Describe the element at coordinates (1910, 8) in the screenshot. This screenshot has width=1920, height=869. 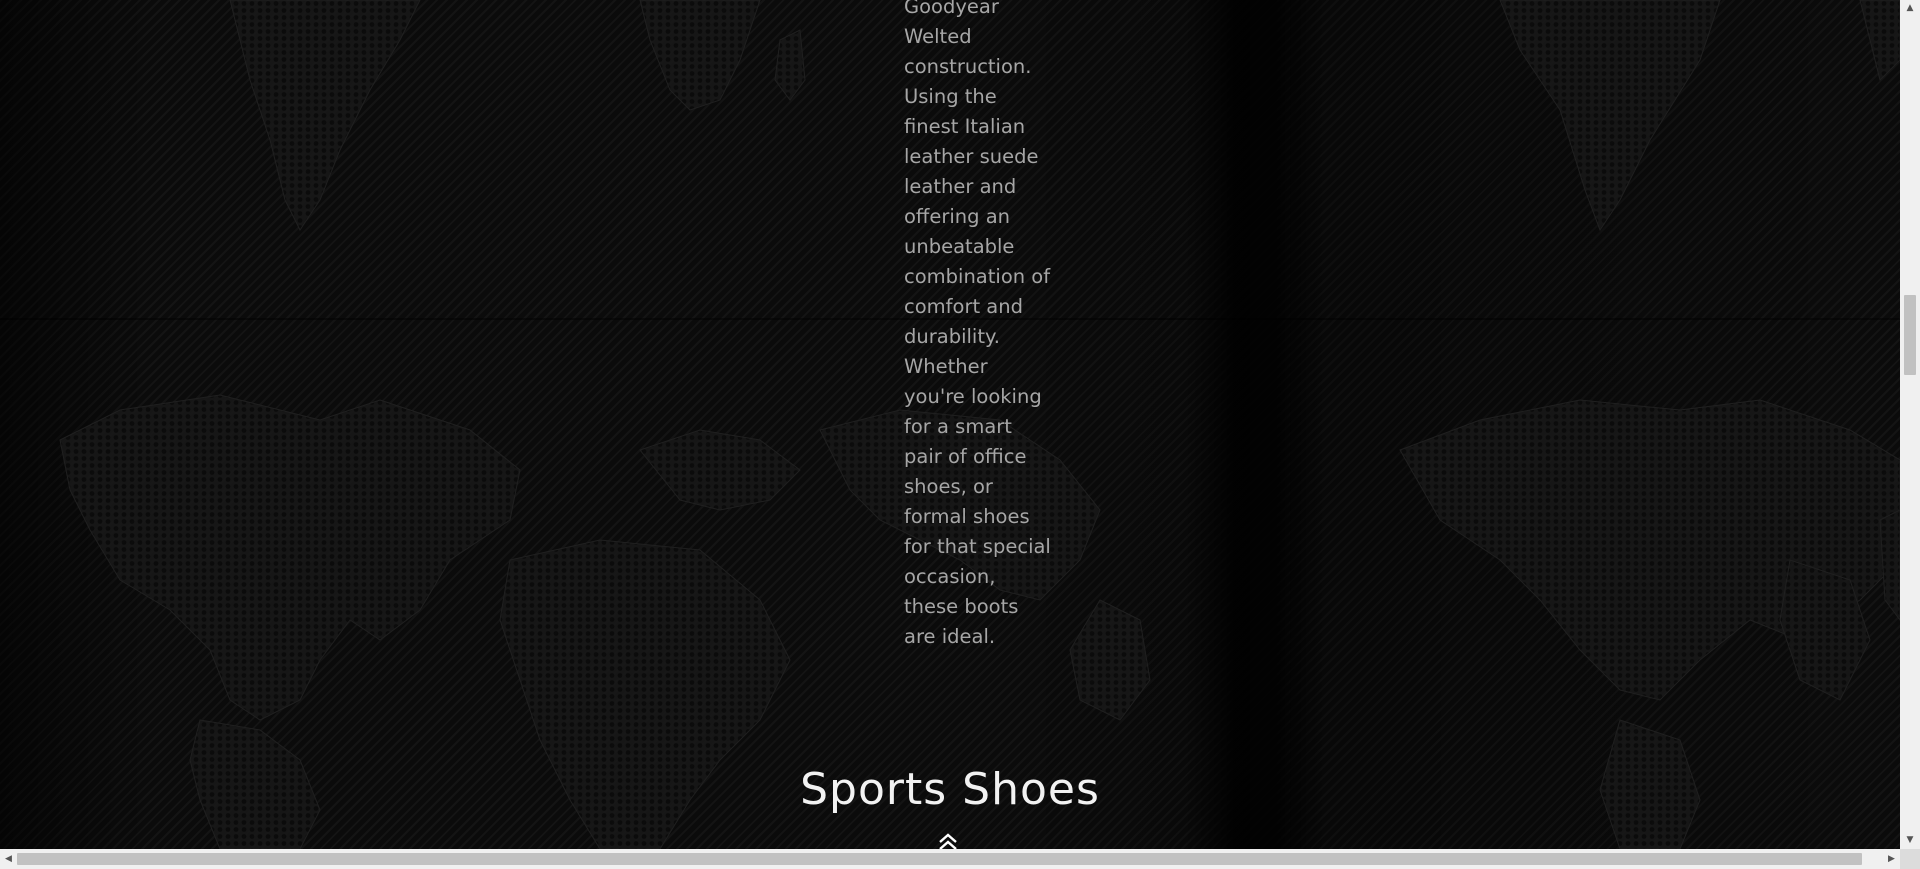
I see `triangle-up-icon: ▲` at that location.